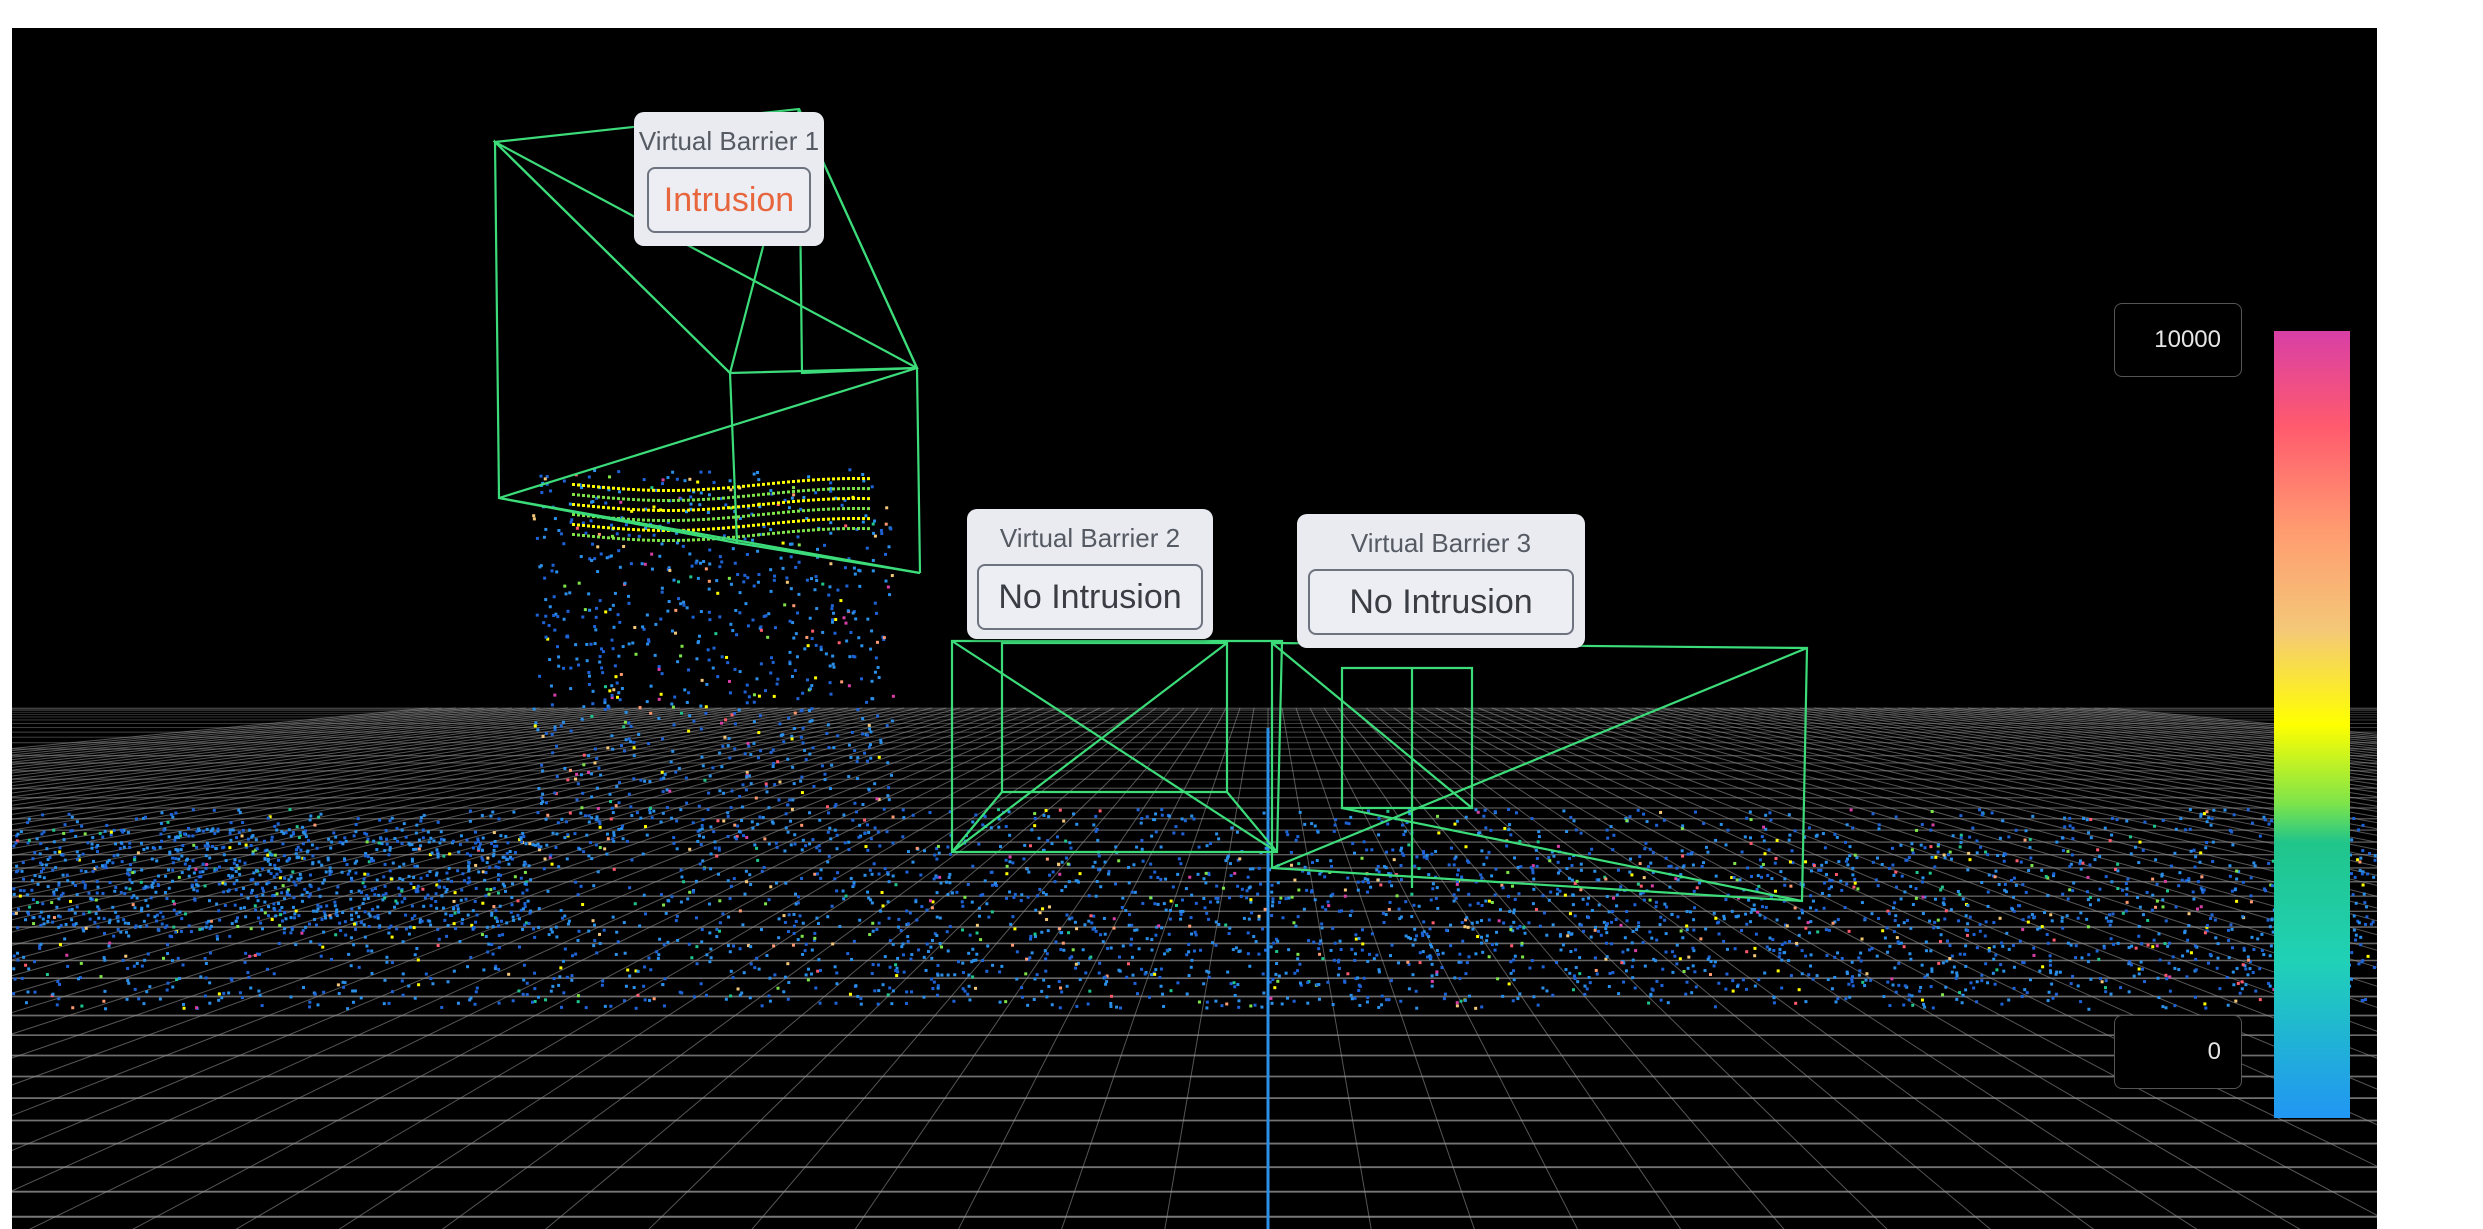 The image size is (2483, 1229). What do you see at coordinates (353, 756) in the screenshot?
I see `grid-line` at bounding box center [353, 756].